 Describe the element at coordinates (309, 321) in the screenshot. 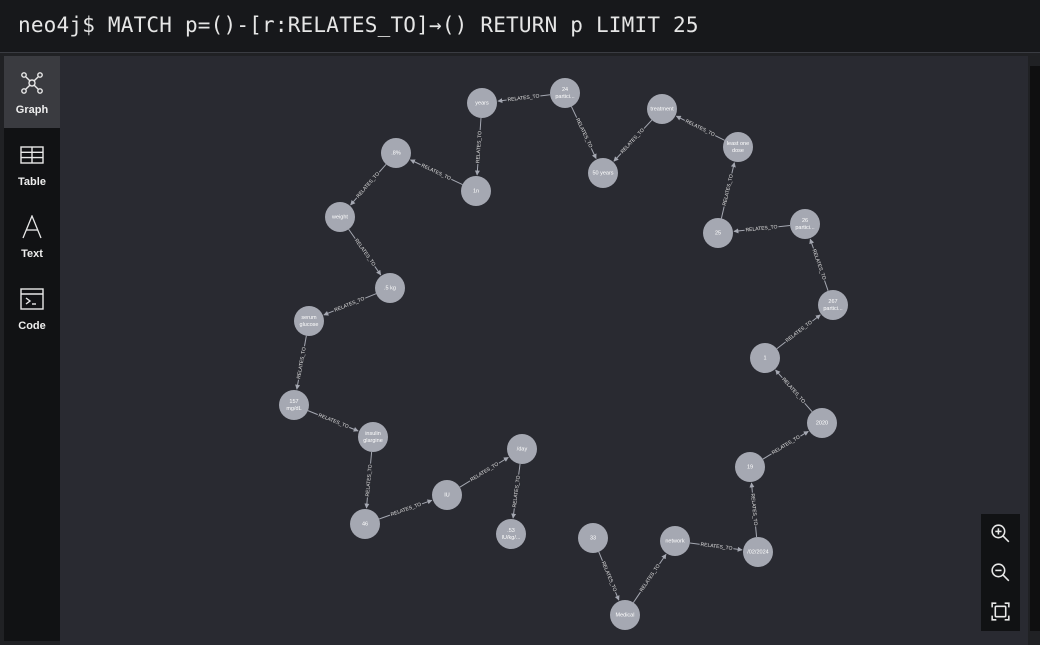

I see `graph-node: serumglucose` at that location.